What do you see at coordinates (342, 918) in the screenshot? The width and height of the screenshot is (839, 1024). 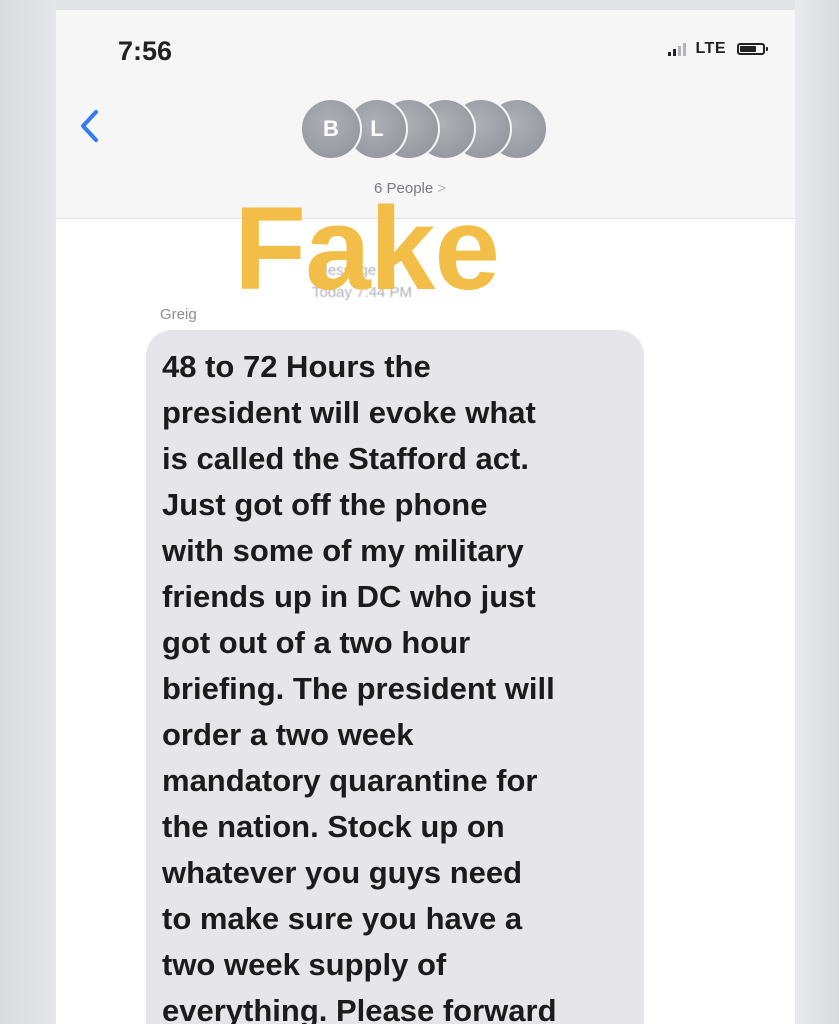 I see `message-line: to make sure you have a` at bounding box center [342, 918].